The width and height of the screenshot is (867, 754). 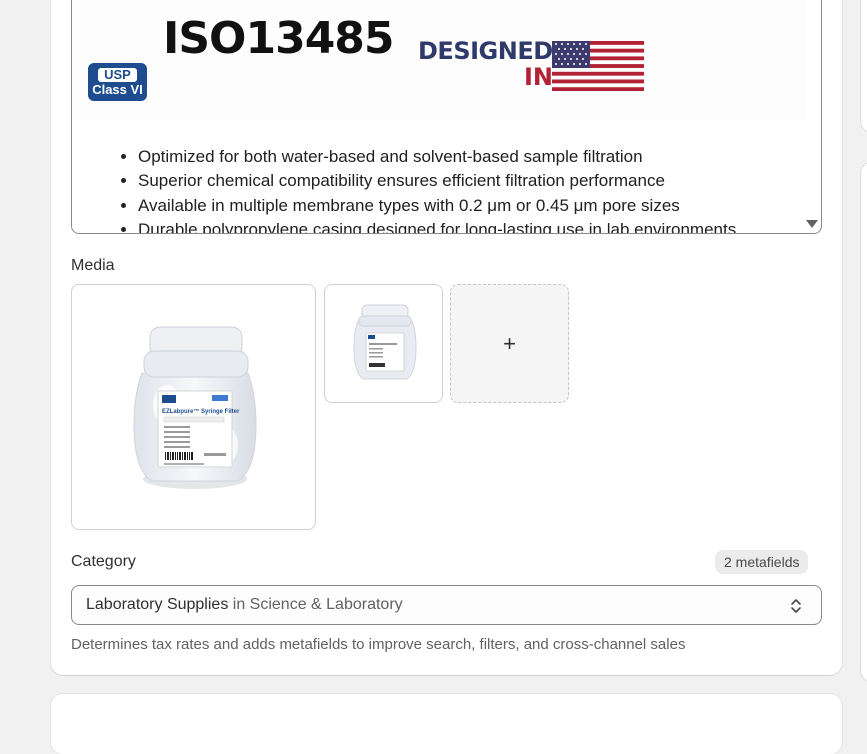 I want to click on media-item-primary: EZLabpure™ Syringe Filter, so click(x=193, y=407).